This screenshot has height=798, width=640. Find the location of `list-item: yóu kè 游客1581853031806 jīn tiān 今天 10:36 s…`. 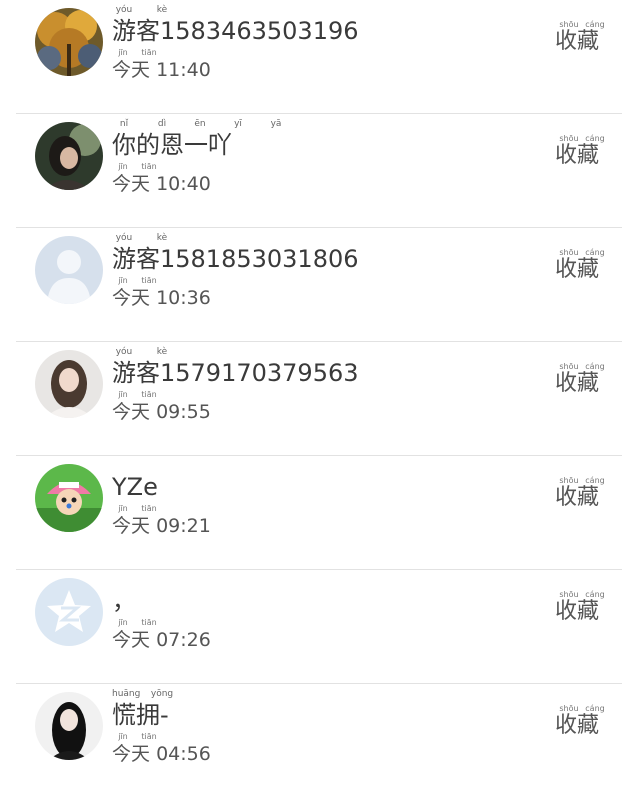

list-item: yóu kè 游客1581853031806 jīn tiān 今天 10:36 s… is located at coordinates (320, 285).